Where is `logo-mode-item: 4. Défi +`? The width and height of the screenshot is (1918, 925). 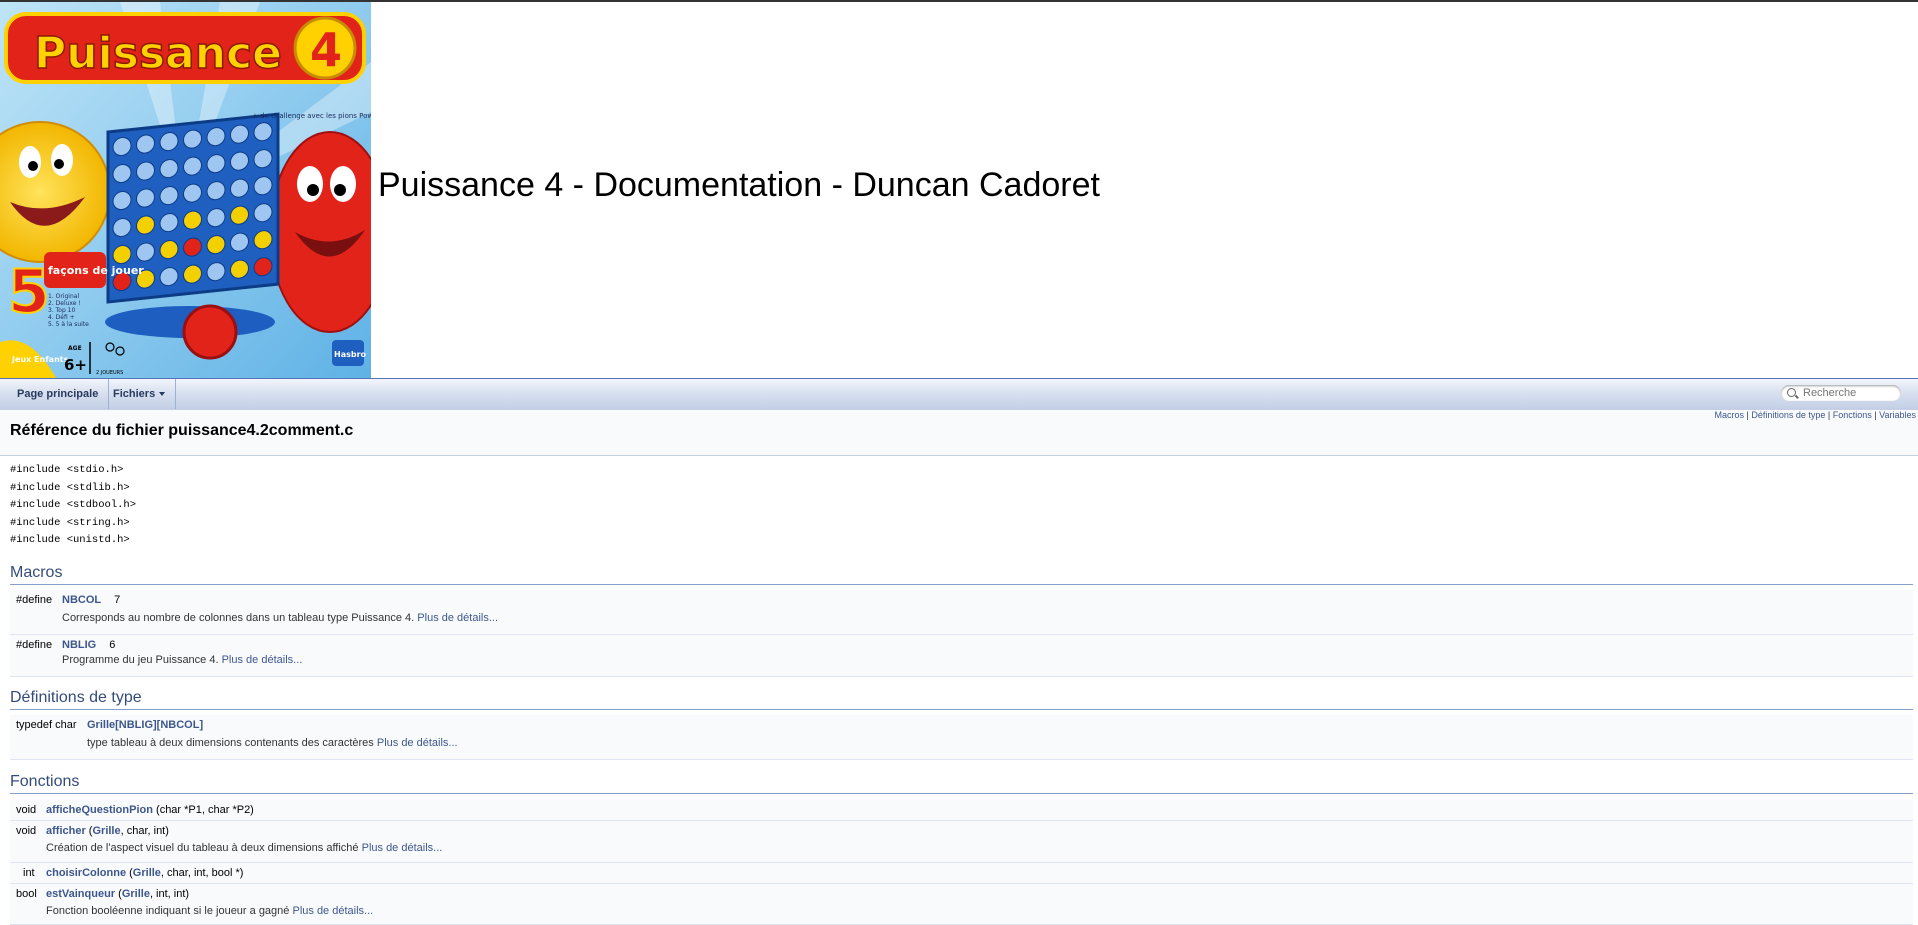 logo-mode-item: 4. Défi + is located at coordinates (61, 317).